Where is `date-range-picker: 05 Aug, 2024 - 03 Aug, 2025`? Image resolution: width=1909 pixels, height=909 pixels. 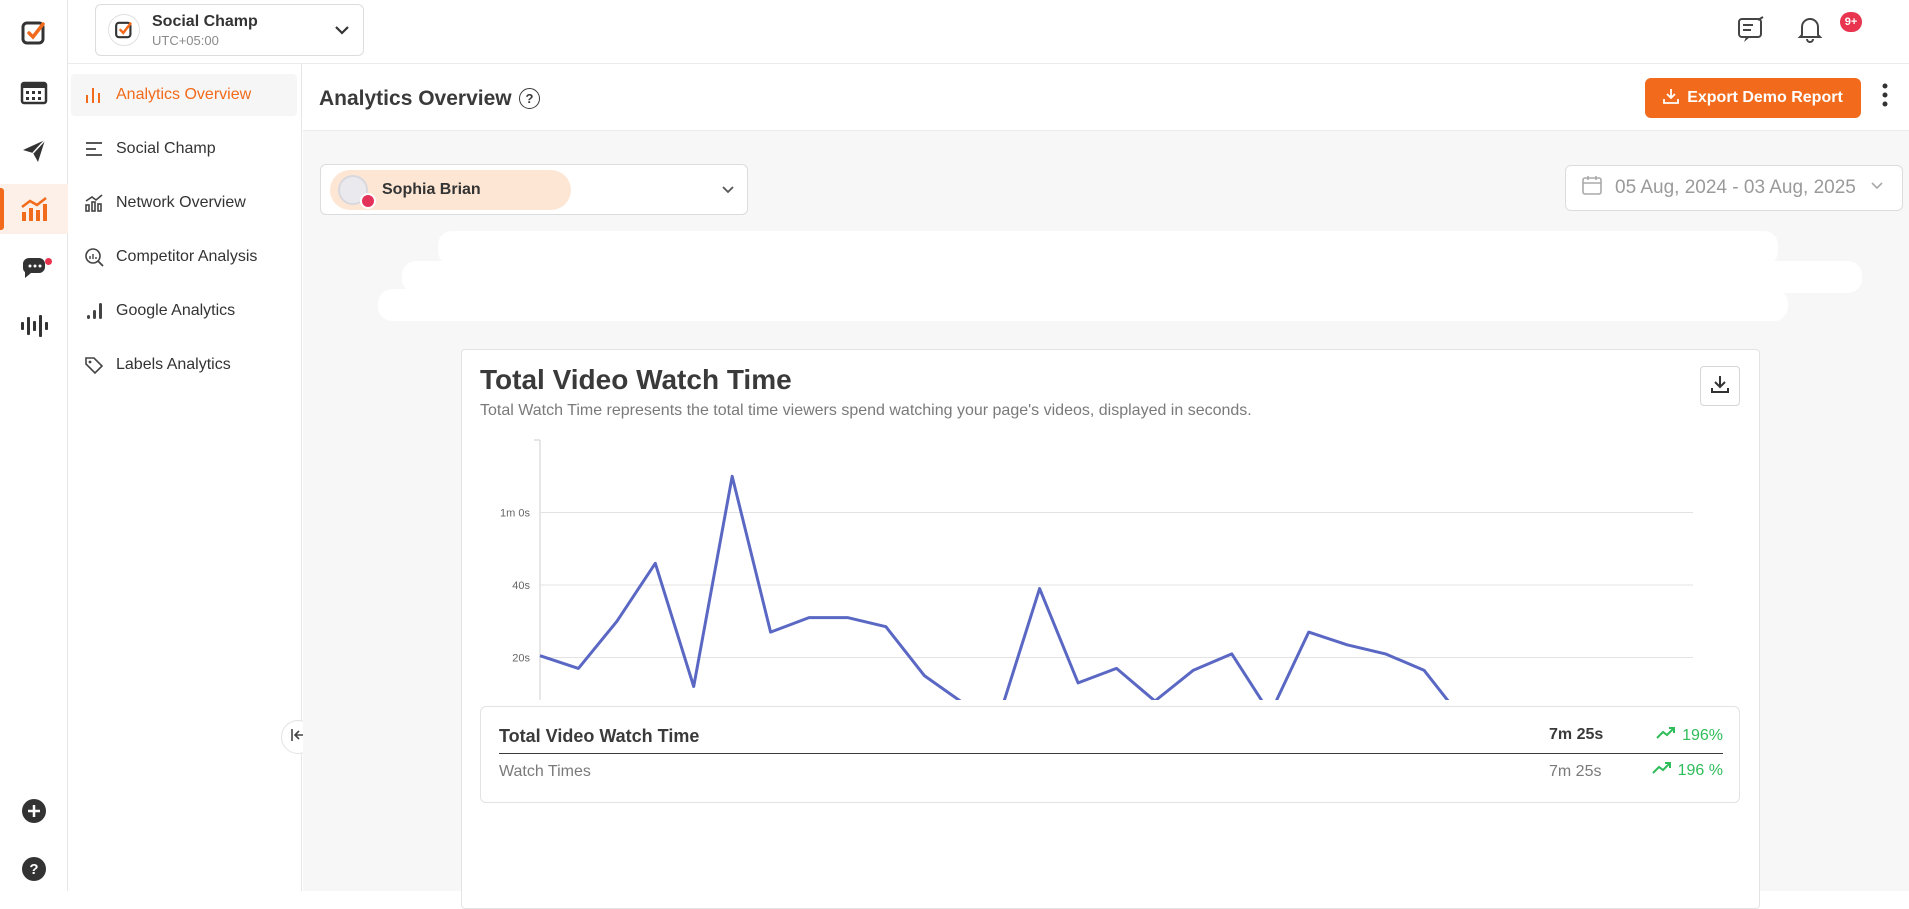 date-range-picker: 05 Aug, 2024 - 03 Aug, 2025 is located at coordinates (1734, 188).